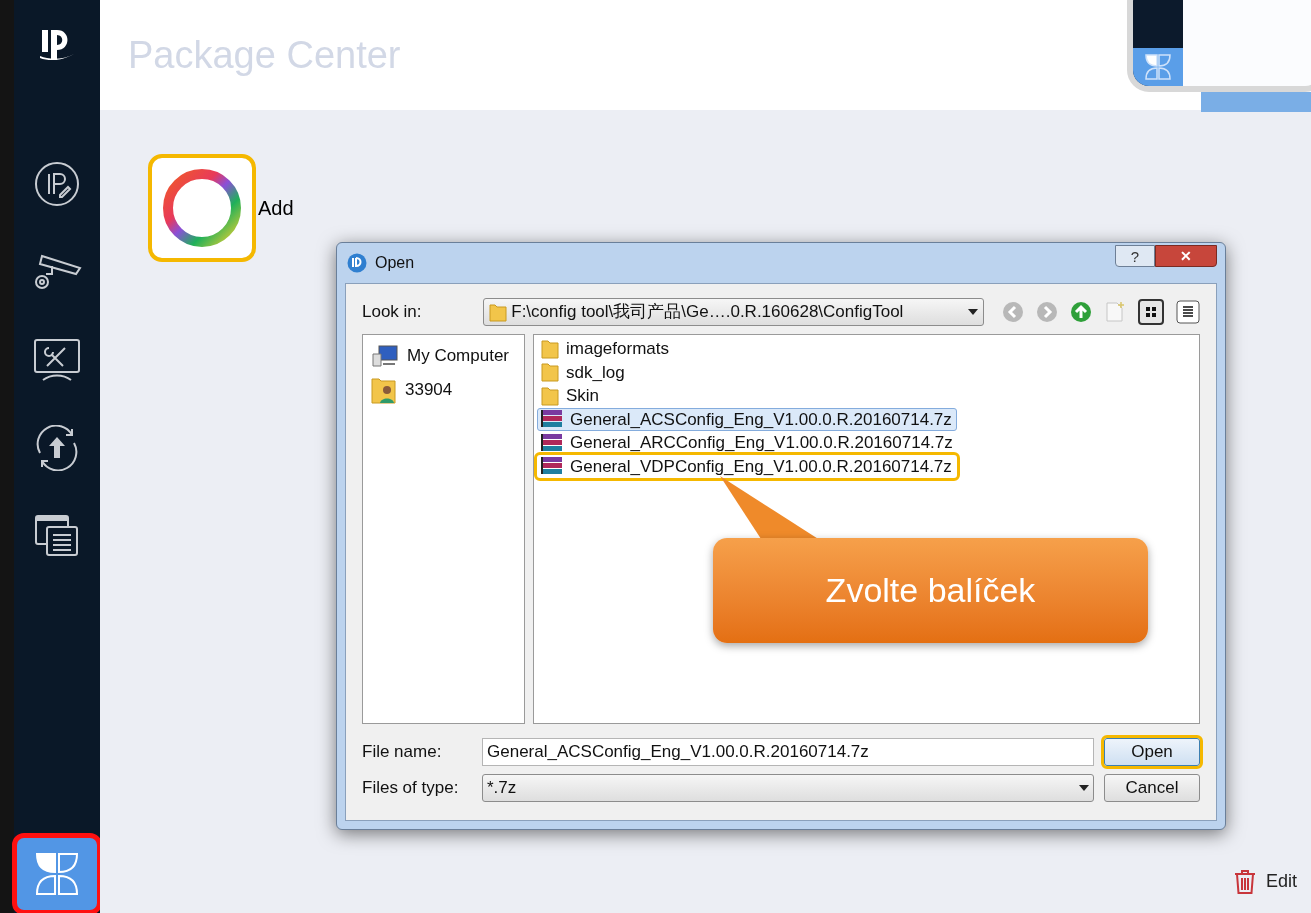  I want to click on camera-gear-icon, so click(57, 272).